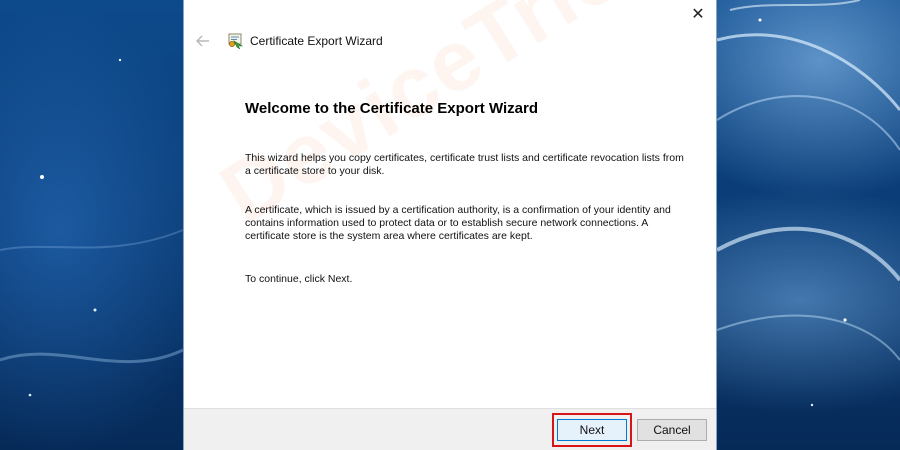 This screenshot has height=450, width=900. Describe the element at coordinates (672, 430) in the screenshot. I see `cancel-button: Cancel` at that location.